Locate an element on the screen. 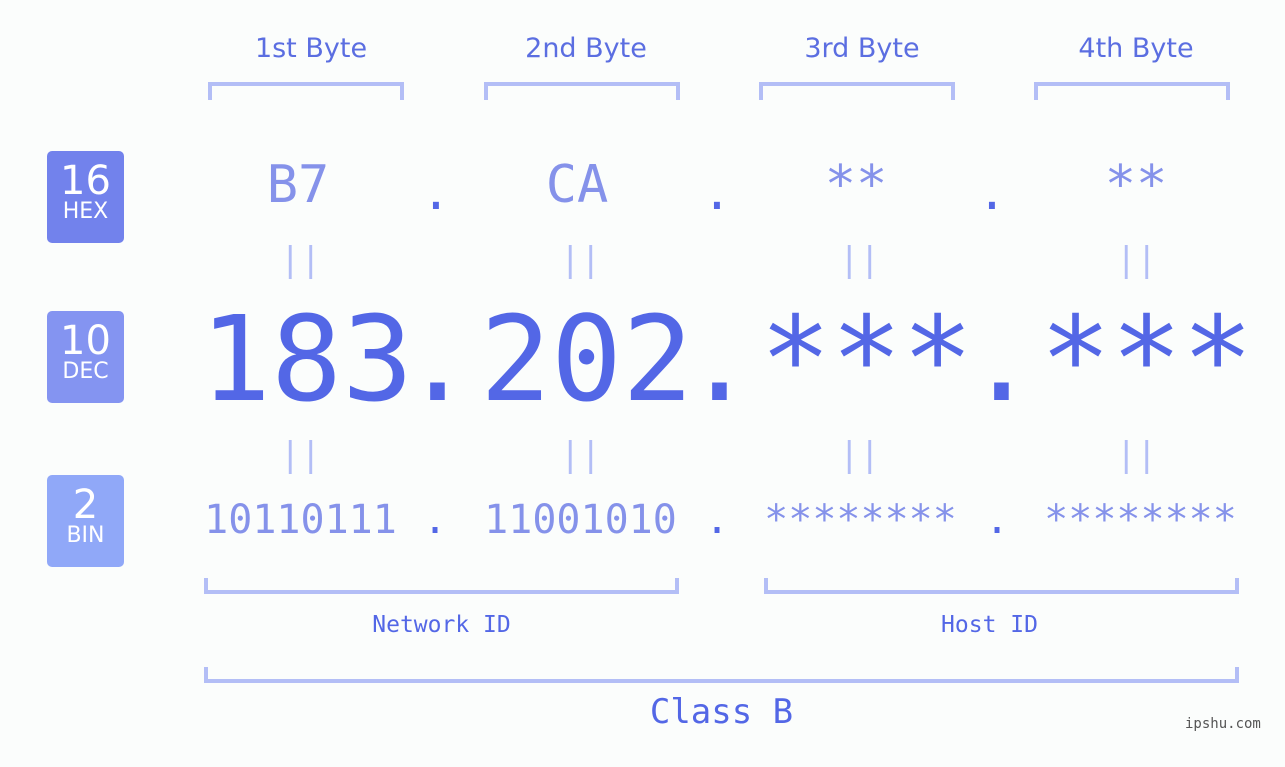 The width and height of the screenshot is (1285, 767). equals-hex-dec-2: || is located at coordinates (580, 260).